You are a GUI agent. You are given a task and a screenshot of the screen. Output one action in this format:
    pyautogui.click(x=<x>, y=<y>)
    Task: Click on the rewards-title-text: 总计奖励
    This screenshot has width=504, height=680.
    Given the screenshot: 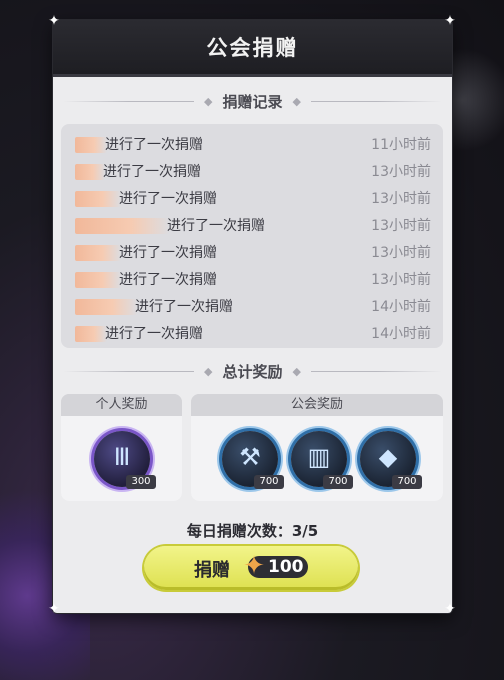 What is the action you would take?
    pyautogui.click(x=252, y=371)
    